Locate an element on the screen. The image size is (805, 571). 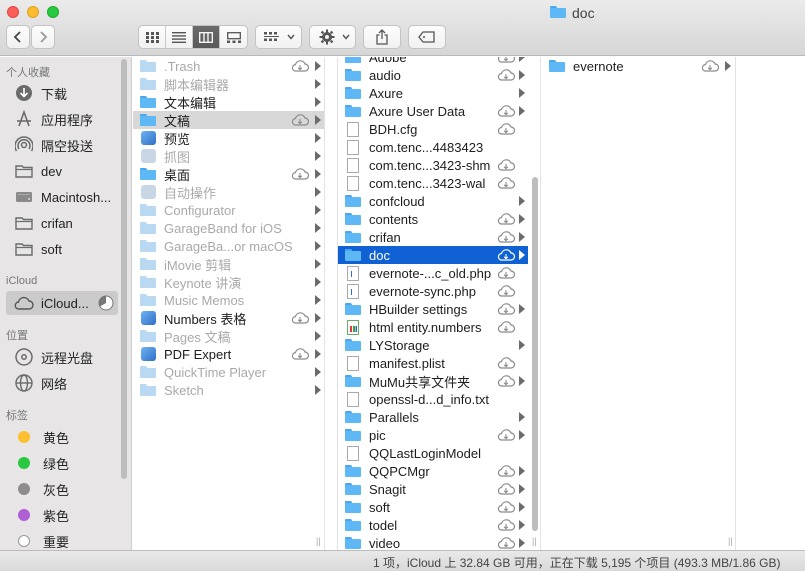
file-row: QQPCMgr is located at coordinates (433, 471).